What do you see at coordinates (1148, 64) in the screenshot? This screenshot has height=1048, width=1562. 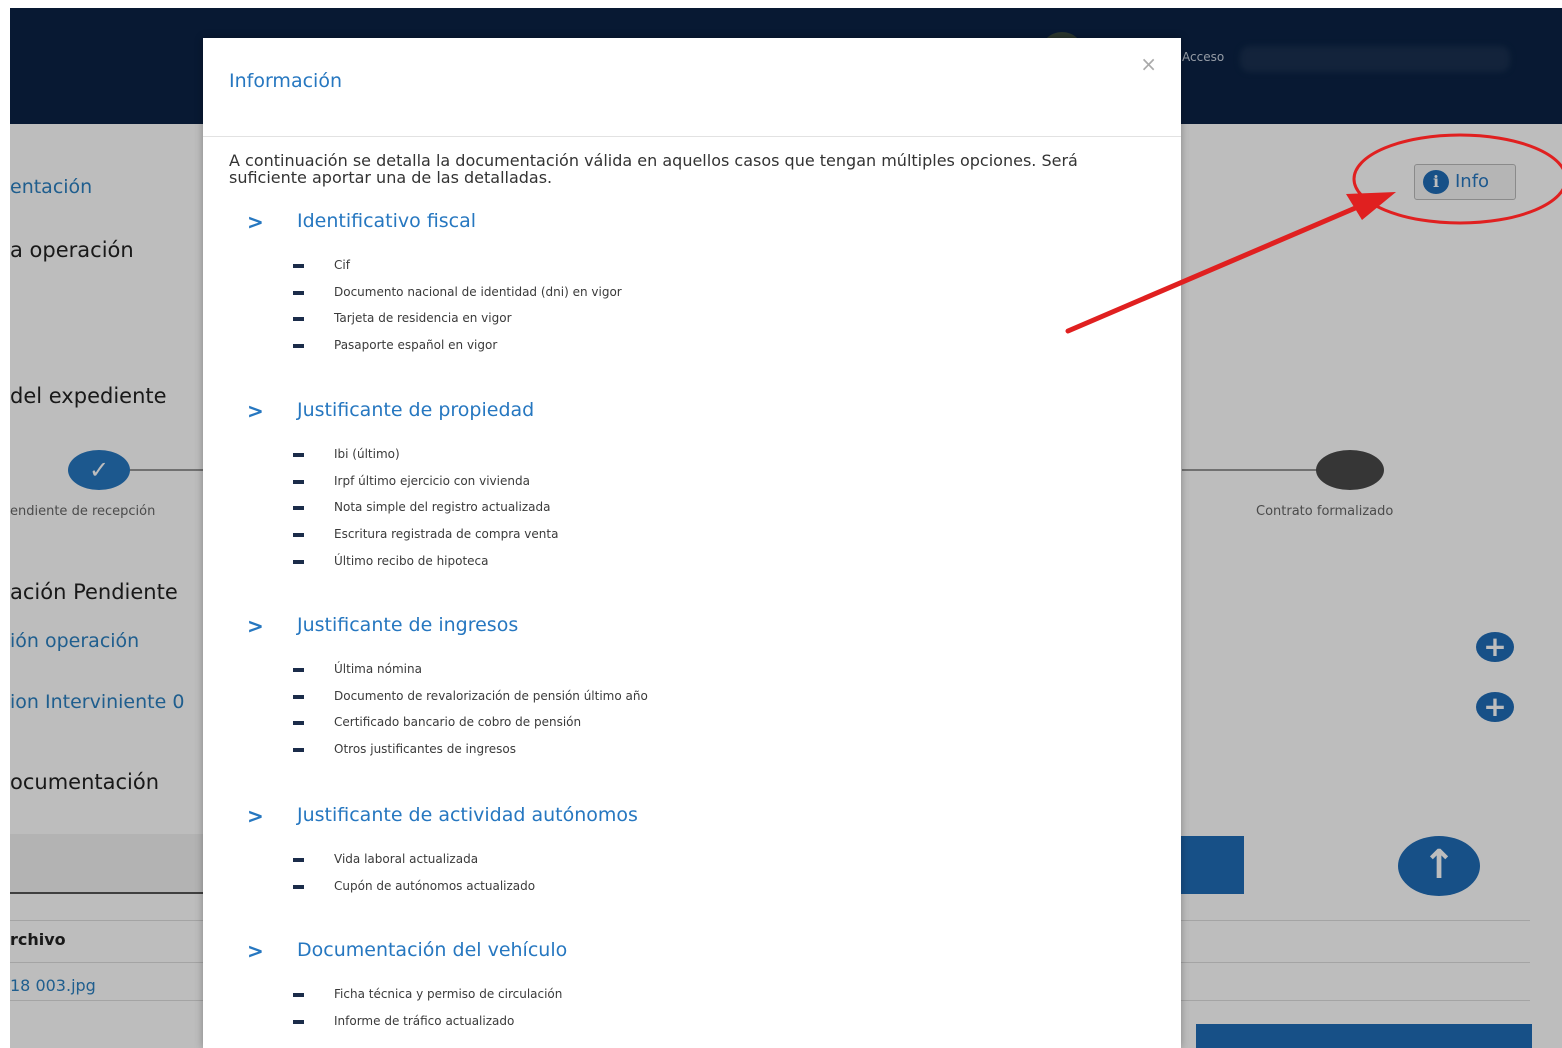 I see `close-icon: ×` at bounding box center [1148, 64].